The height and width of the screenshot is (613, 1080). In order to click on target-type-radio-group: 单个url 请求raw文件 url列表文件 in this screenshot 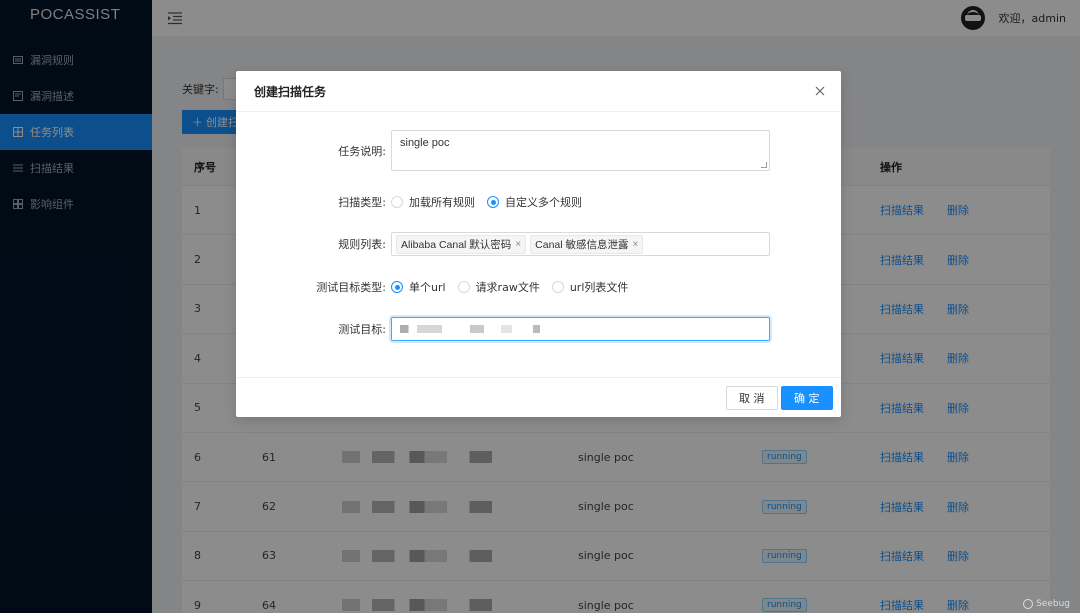, I will do `click(515, 287)`.